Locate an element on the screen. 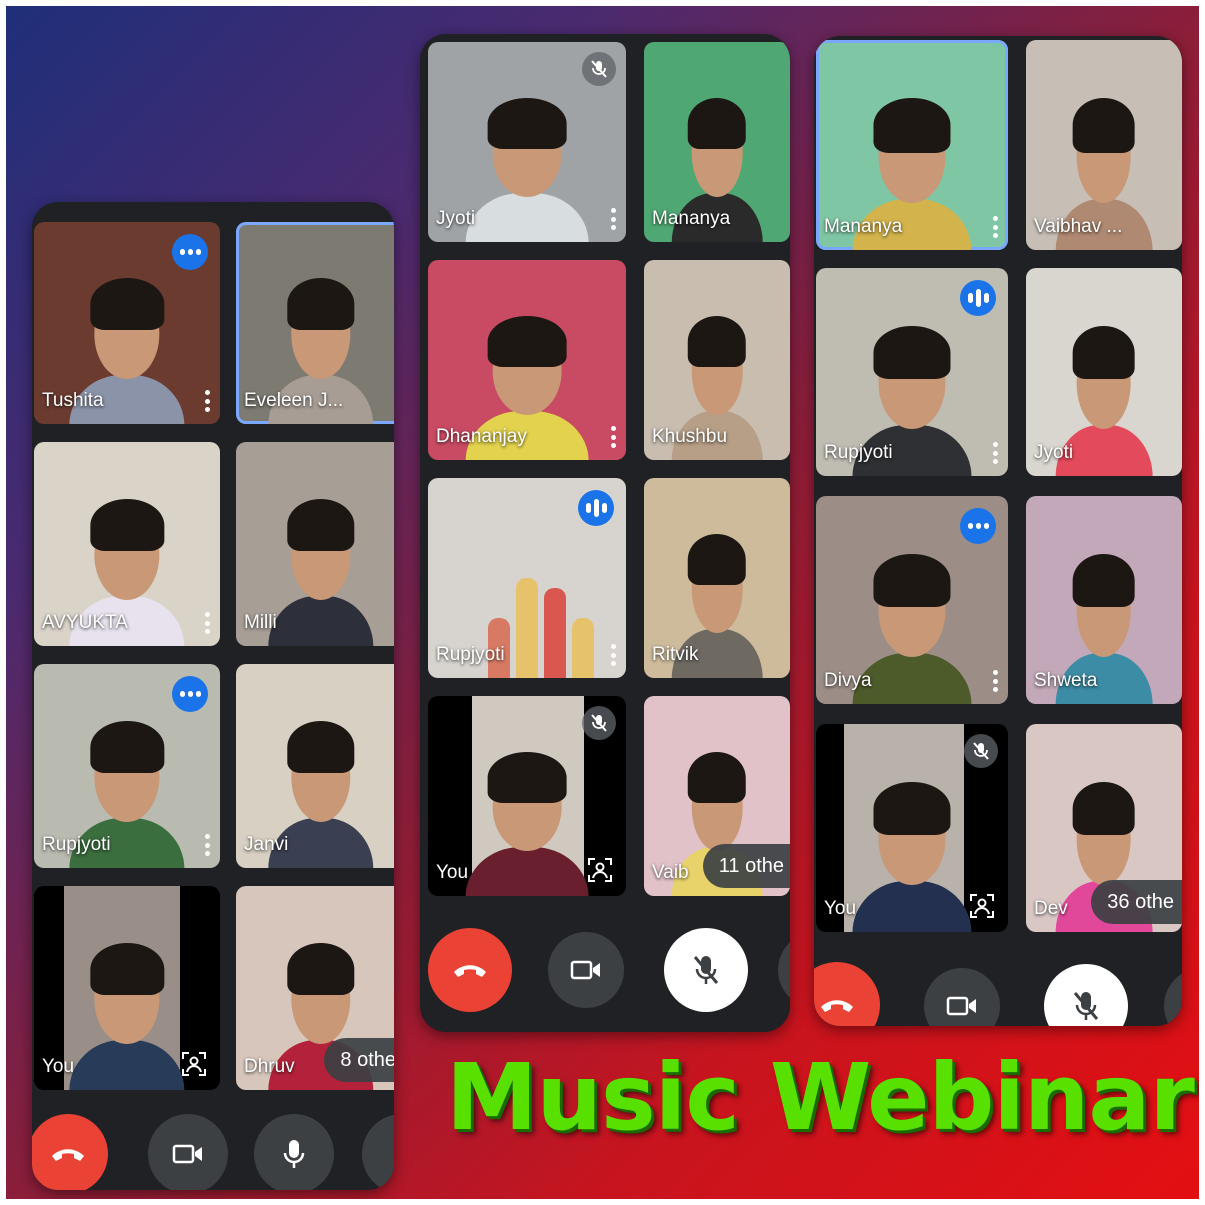  microphone-icon is located at coordinates (294, 1154).